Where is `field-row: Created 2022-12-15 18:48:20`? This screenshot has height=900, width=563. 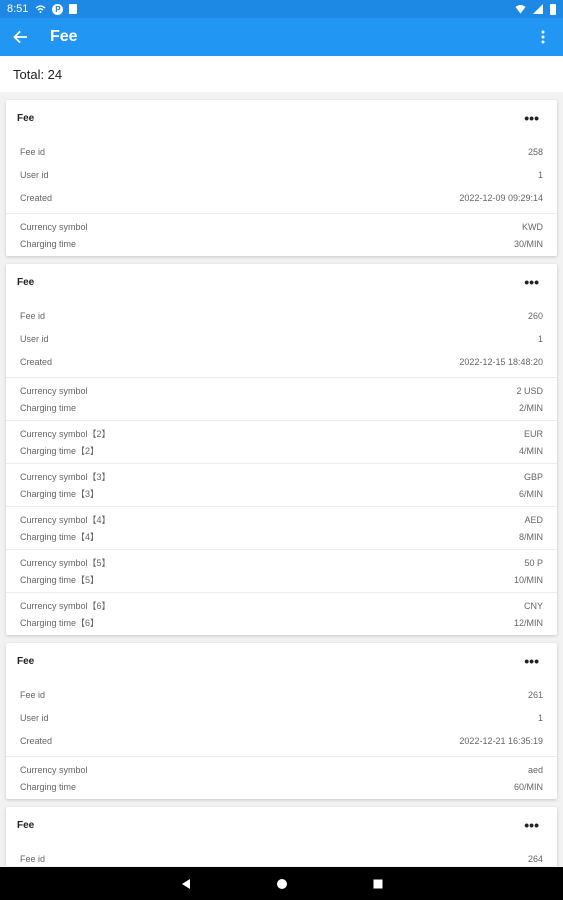 field-row: Created 2022-12-15 18:48:20 is located at coordinates (281, 361).